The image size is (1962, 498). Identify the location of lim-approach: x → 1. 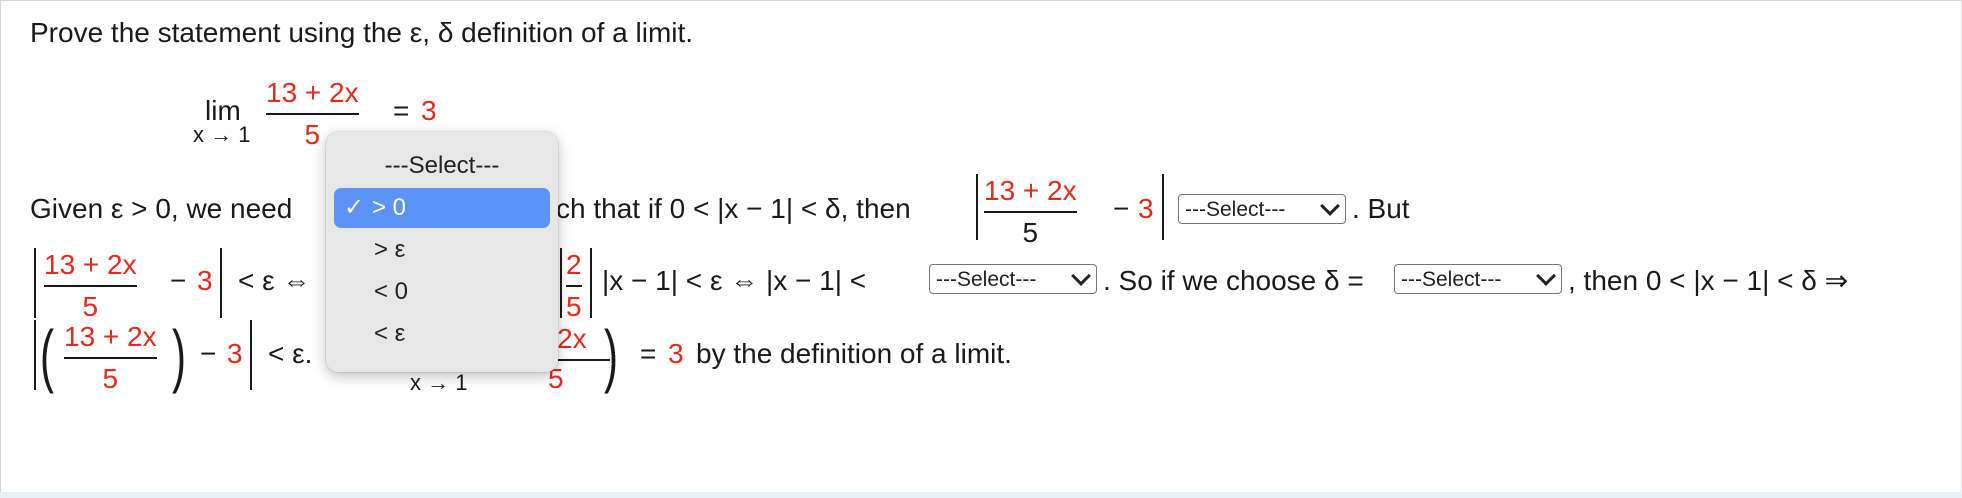
(222, 134).